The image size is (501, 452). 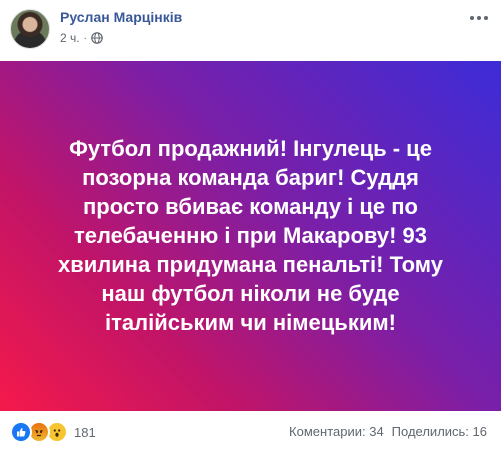 I want to click on post-footer: 181 Коментарии: 34 Поделились: 16, so click(x=250, y=431).